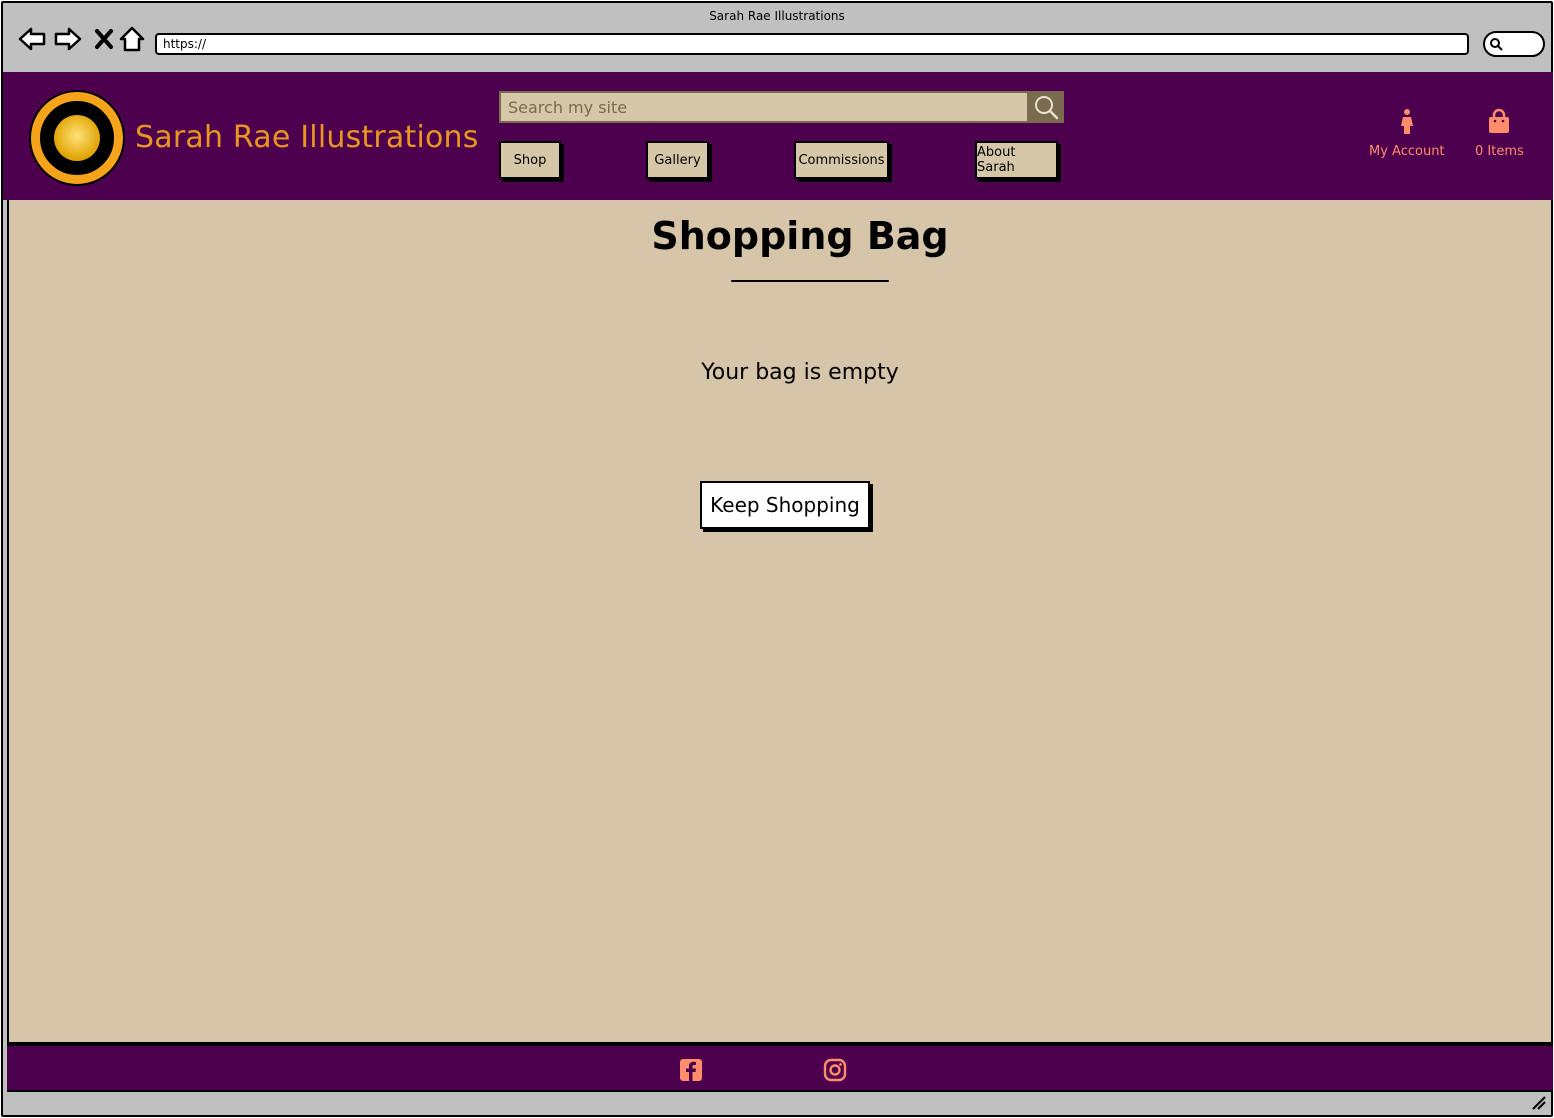 The image size is (1554, 1118). What do you see at coordinates (77, 138) in the screenshot?
I see `site-logo` at bounding box center [77, 138].